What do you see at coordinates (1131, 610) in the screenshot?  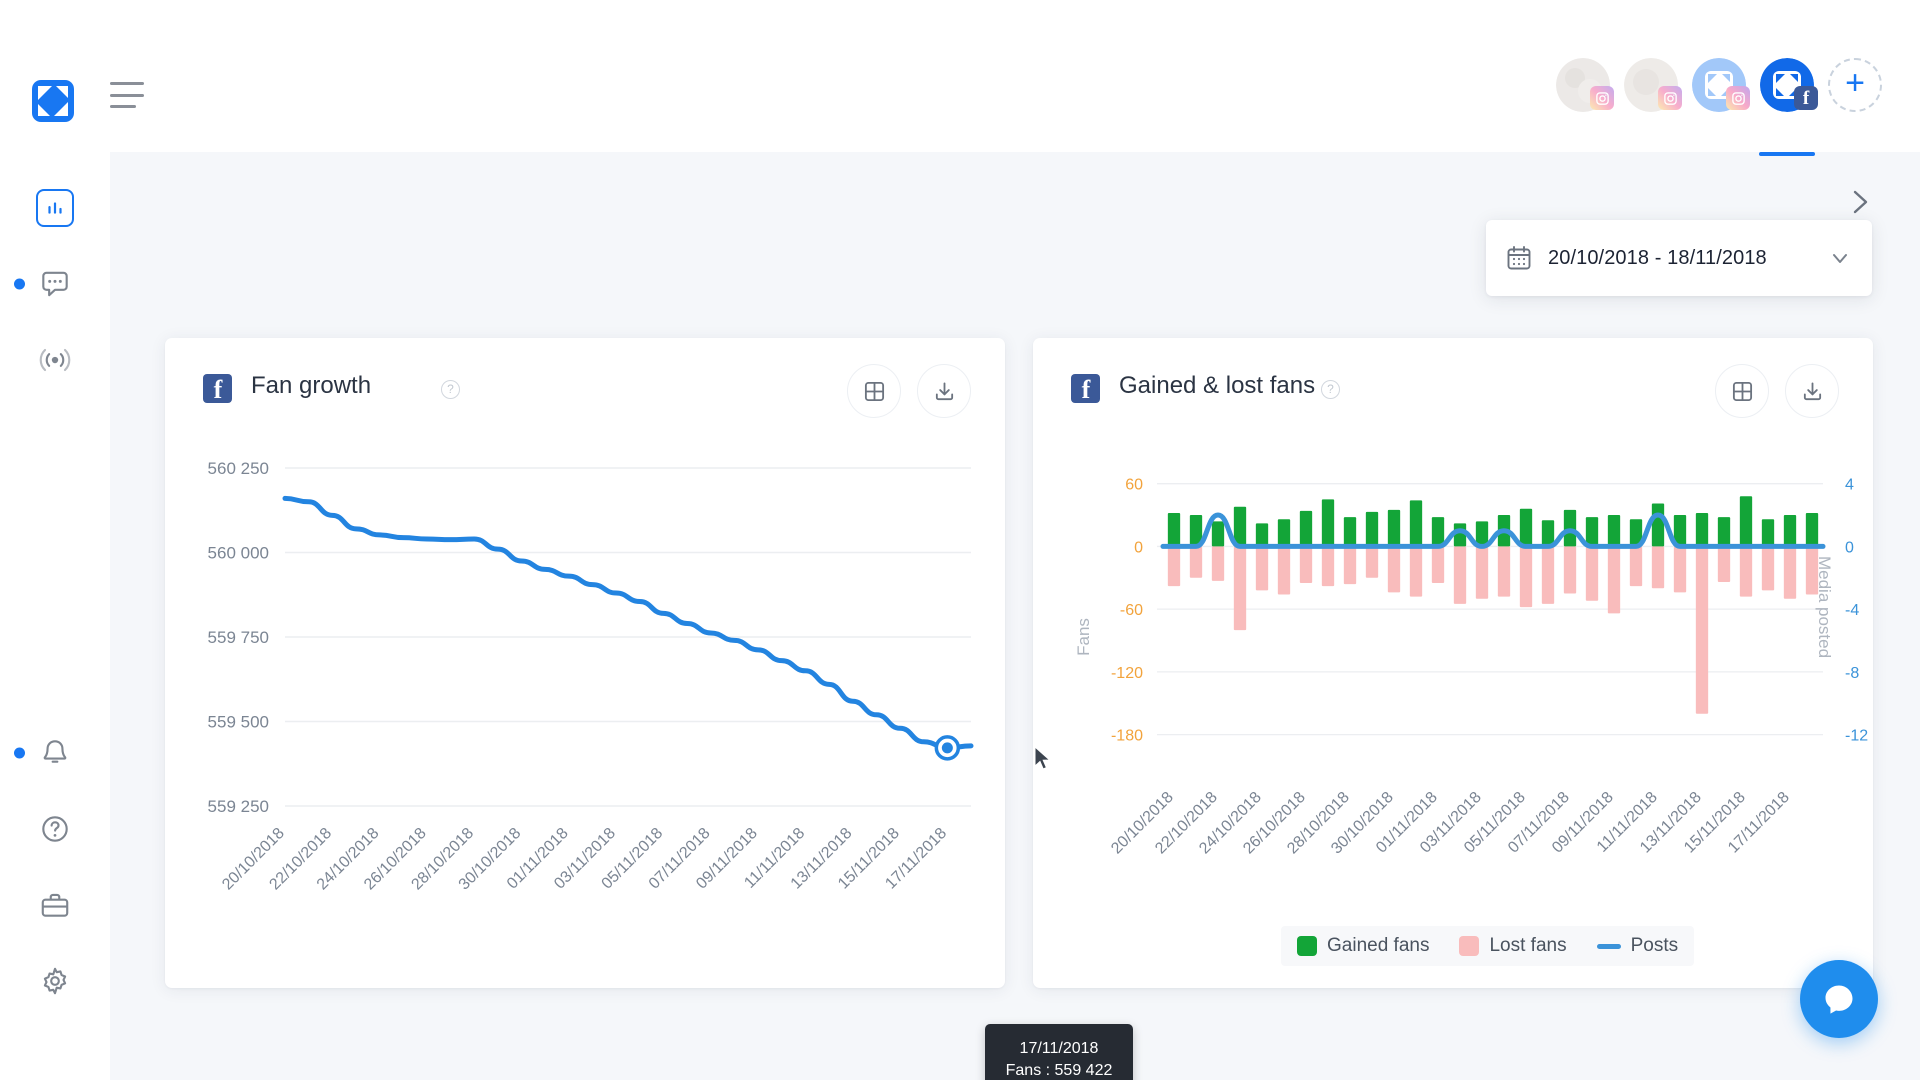 I see `svg-text: -60` at bounding box center [1131, 610].